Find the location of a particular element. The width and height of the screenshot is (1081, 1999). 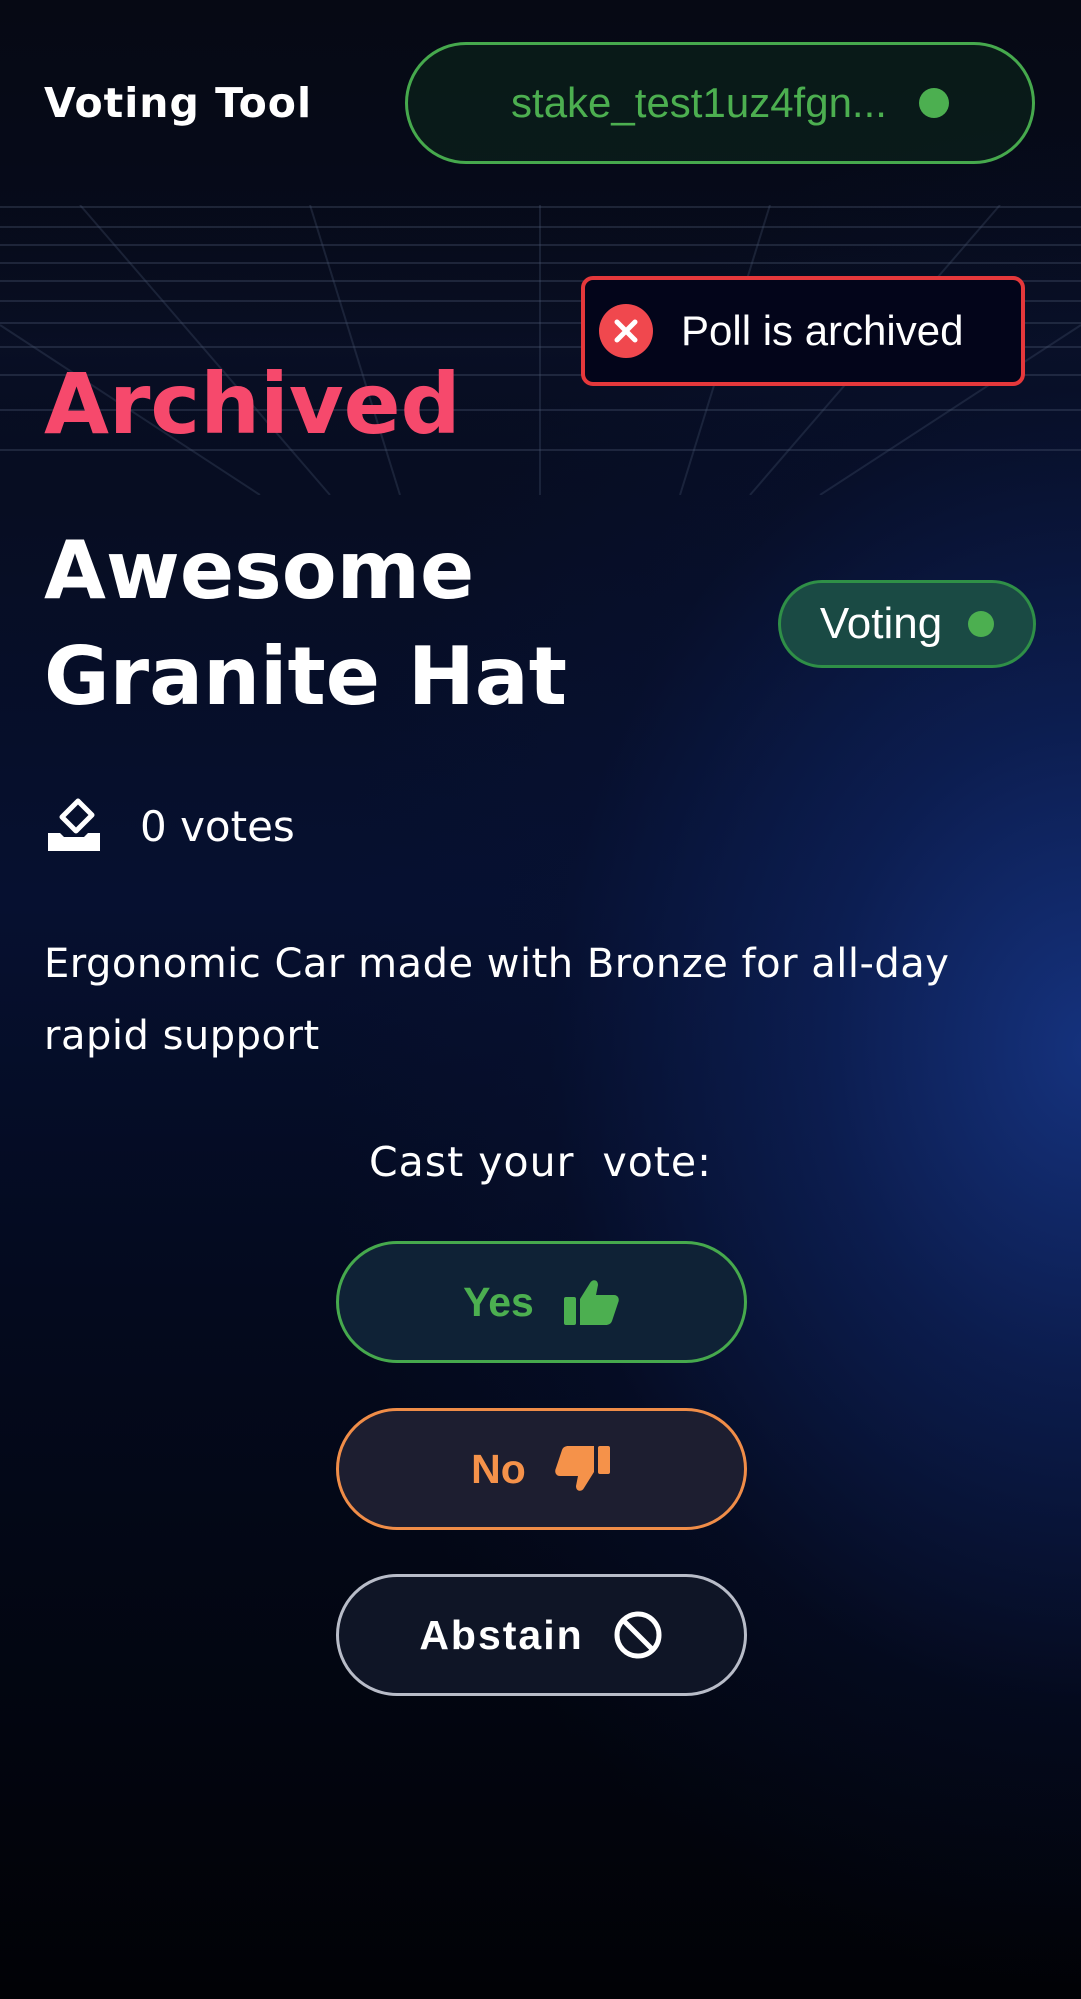

error-toast: Poll is archived is located at coordinates (803, 331).